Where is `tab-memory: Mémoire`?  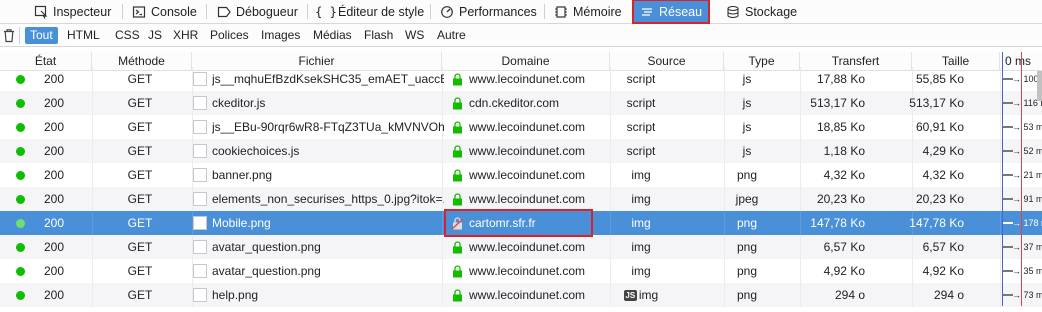
tab-memory: Mémoire is located at coordinates (588, 11).